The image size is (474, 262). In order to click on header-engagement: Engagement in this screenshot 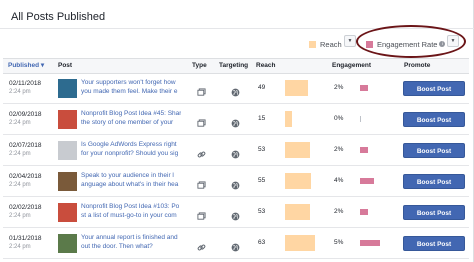, I will do `click(365, 66)`.